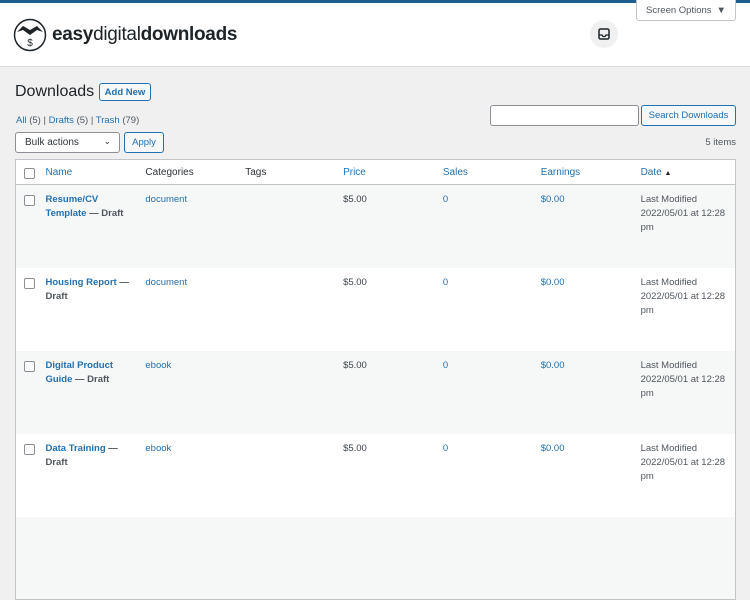  Describe the element at coordinates (117, 34) in the screenshot. I see `logo-text-digital: digital` at that location.